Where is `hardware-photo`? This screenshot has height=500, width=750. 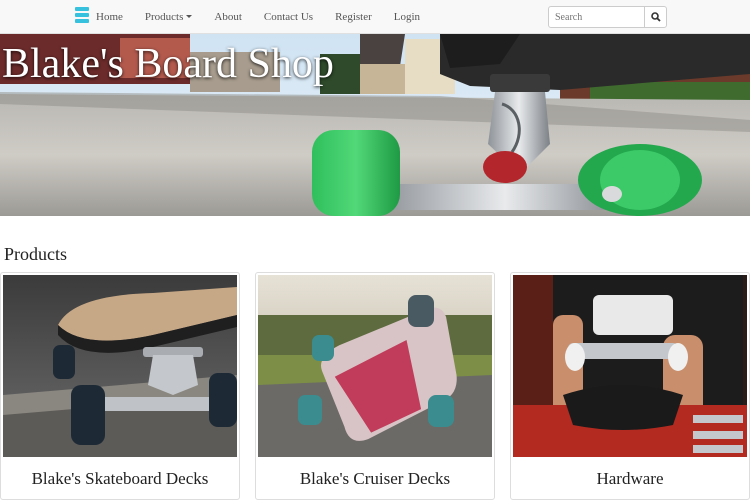 hardware-photo is located at coordinates (630, 366).